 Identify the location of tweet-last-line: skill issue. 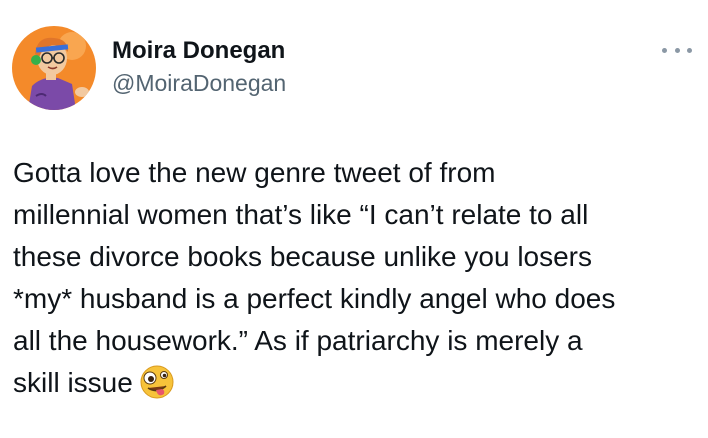
(358, 383).